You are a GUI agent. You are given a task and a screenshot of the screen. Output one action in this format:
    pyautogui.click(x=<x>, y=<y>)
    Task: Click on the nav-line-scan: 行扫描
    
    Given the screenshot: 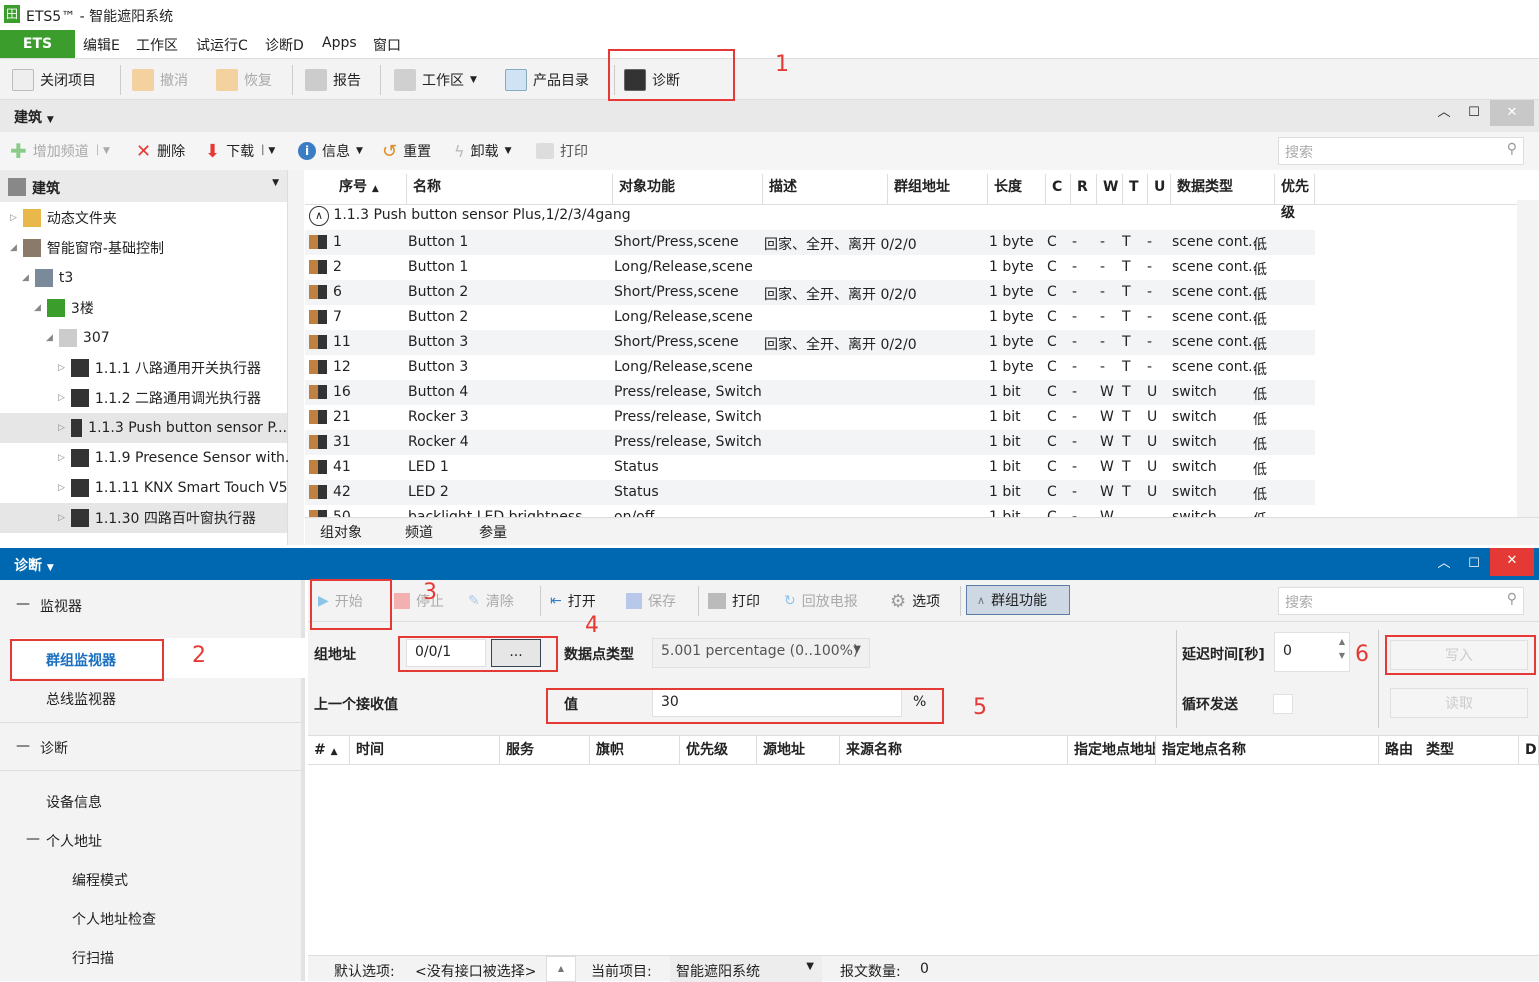 What is the action you would take?
    pyautogui.click(x=93, y=958)
    